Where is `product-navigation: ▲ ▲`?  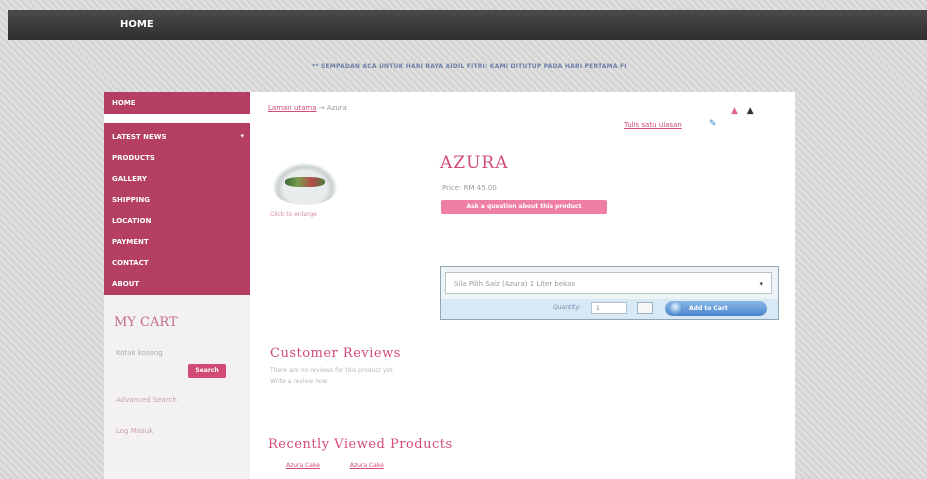
product-navigation: ▲ ▲ is located at coordinates (742, 111).